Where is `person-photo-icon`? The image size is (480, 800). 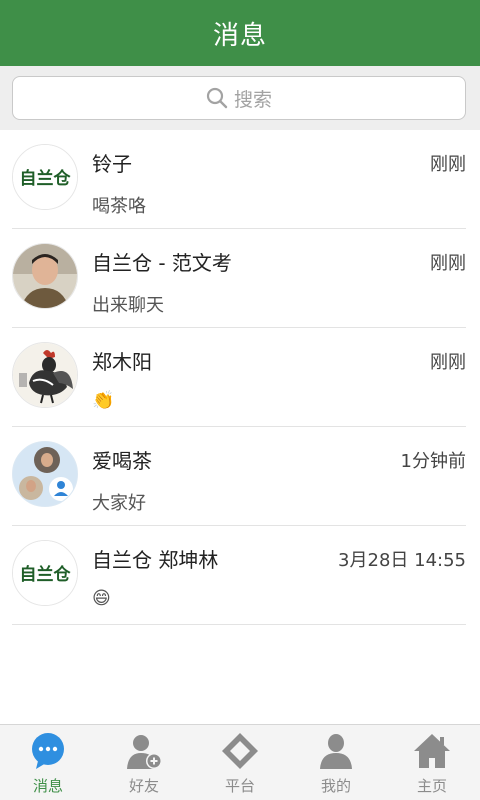
person-photo-icon is located at coordinates (45, 276).